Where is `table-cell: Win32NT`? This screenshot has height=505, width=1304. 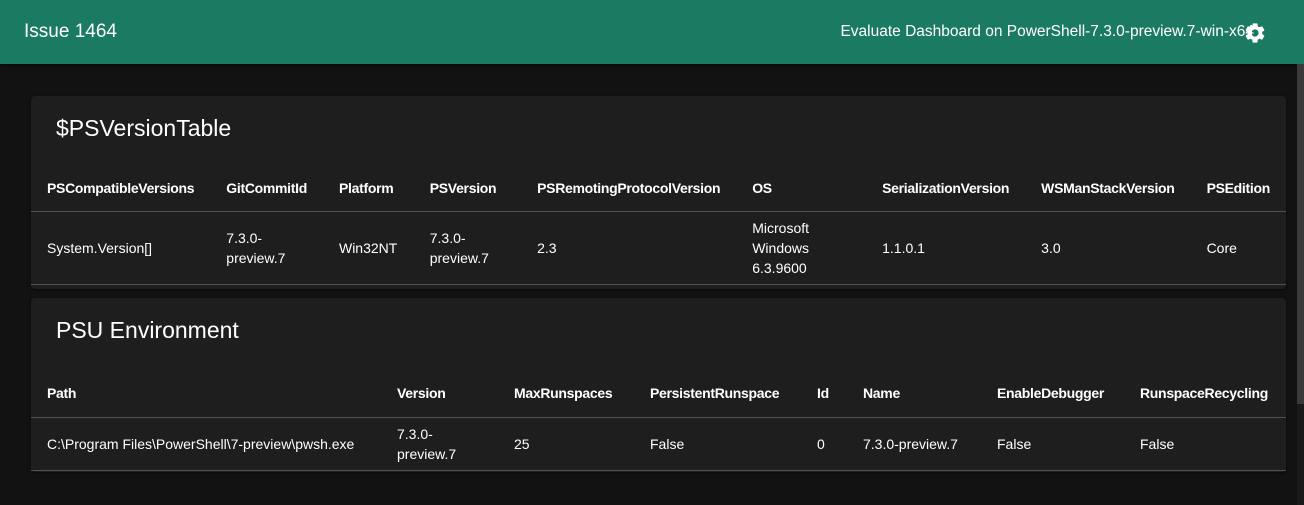 table-cell: Win32NT is located at coordinates (368, 248).